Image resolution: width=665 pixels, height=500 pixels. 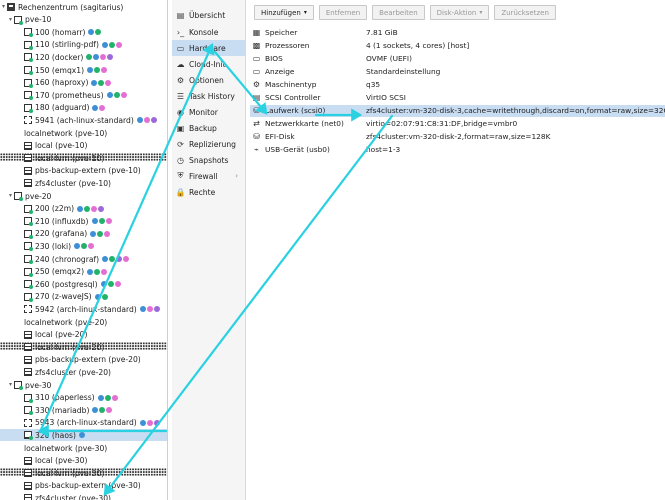 I want to click on tree-item: zfs4cluster (pve-10), so click(x=83, y=183).